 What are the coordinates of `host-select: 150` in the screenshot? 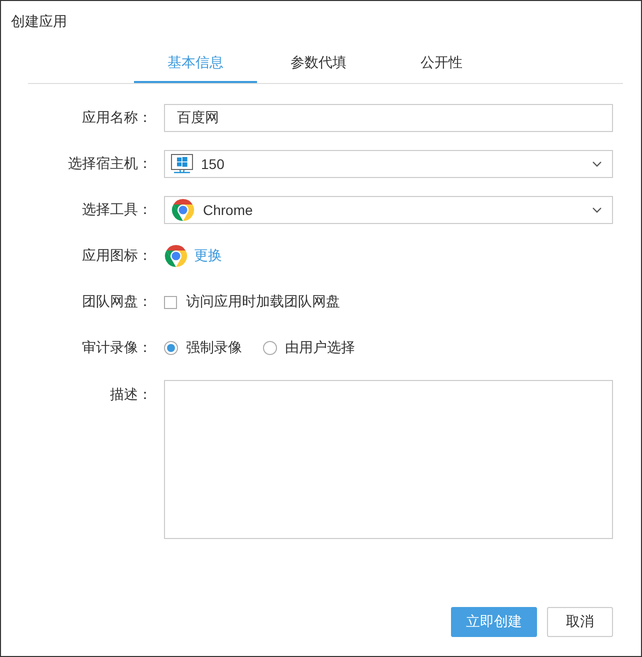 It's located at (388, 164).